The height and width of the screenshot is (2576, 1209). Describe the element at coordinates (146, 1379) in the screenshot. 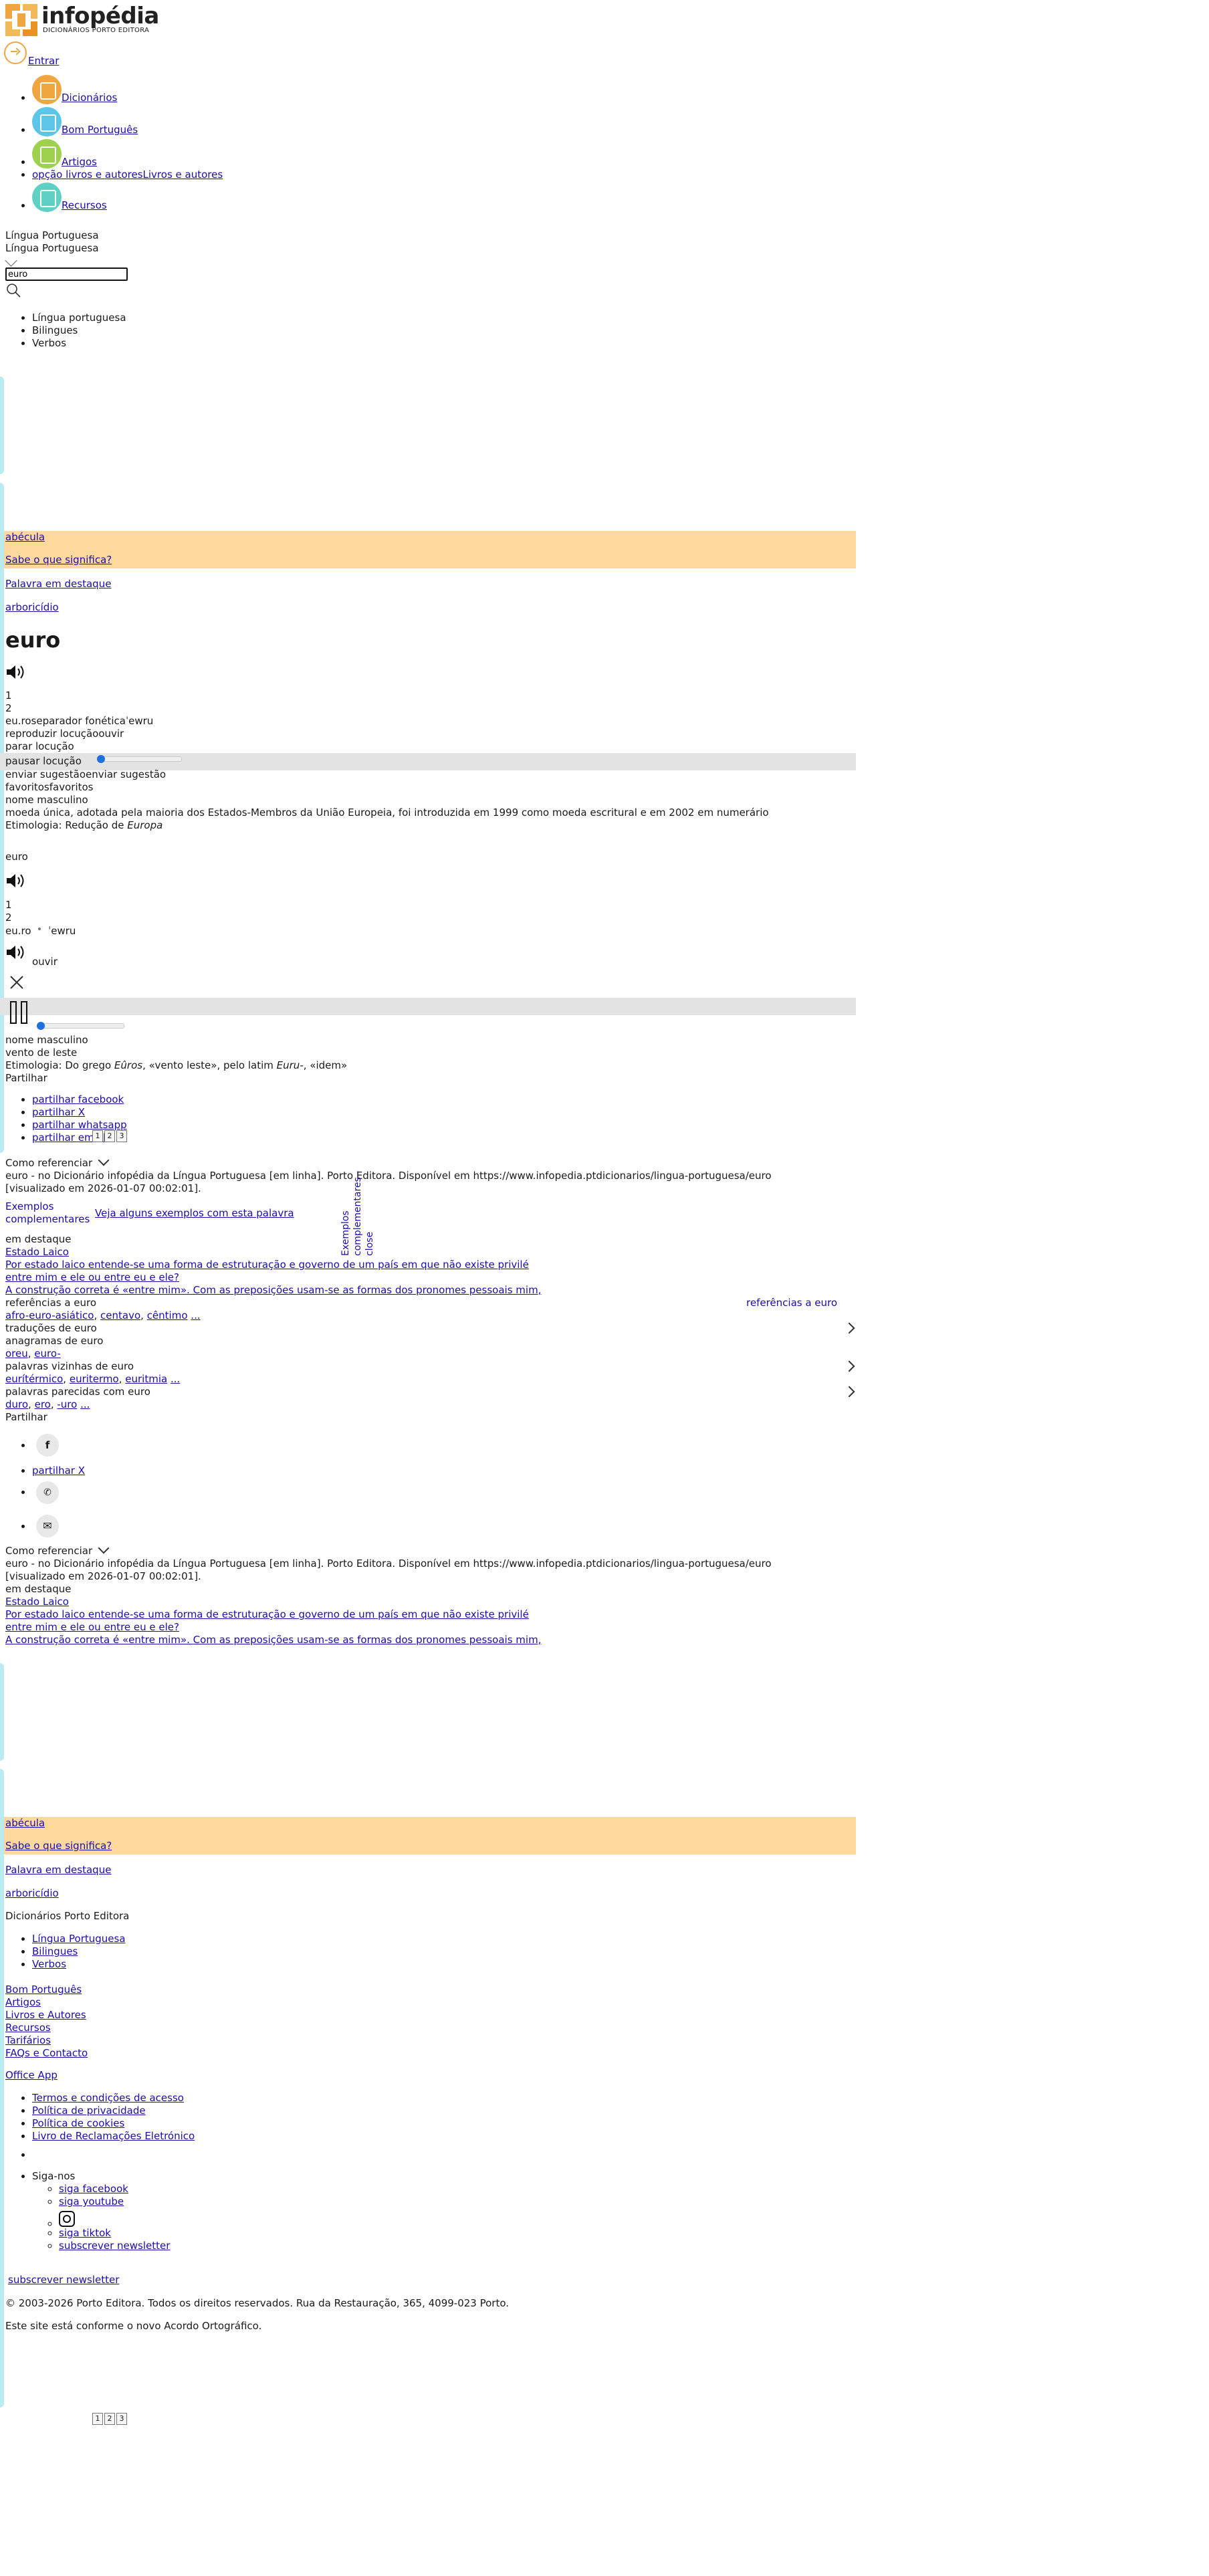

I see `neighbor-link: euritmia` at that location.